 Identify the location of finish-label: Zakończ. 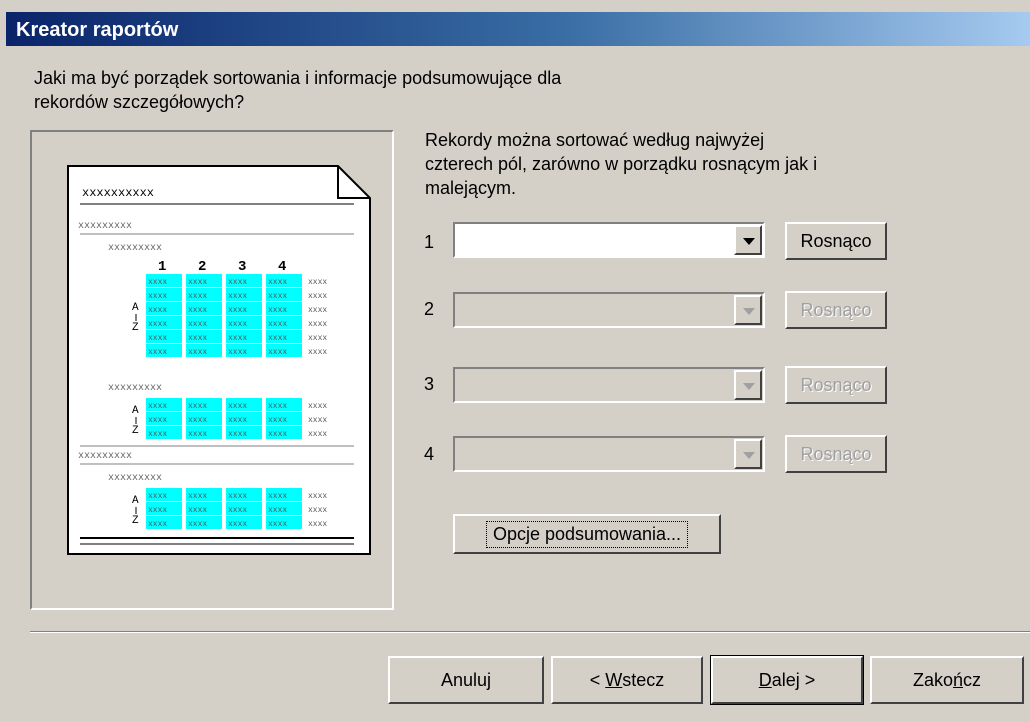
(947, 679).